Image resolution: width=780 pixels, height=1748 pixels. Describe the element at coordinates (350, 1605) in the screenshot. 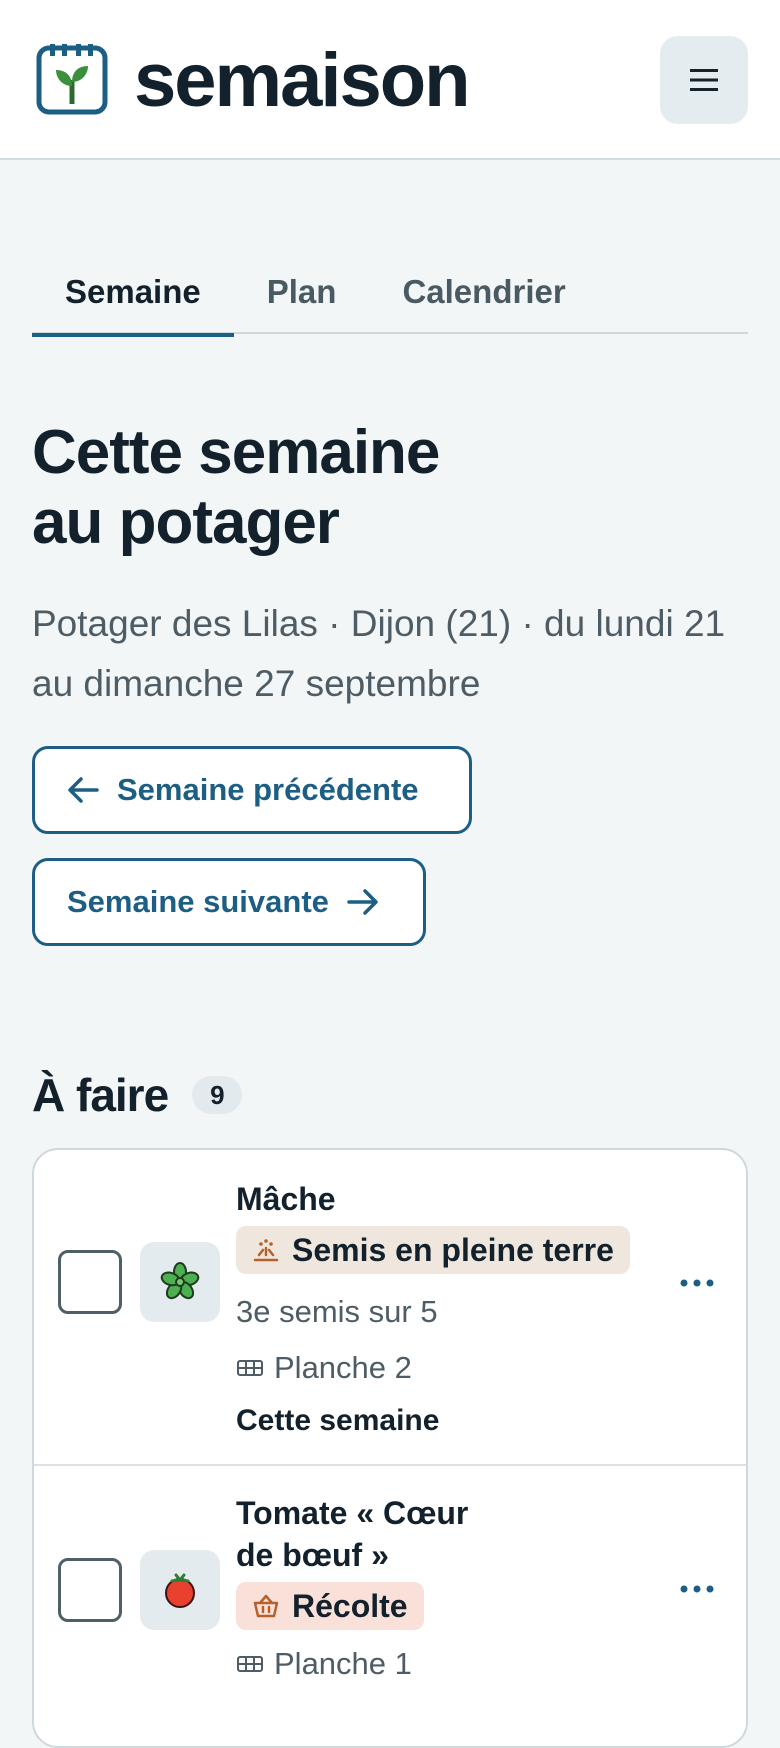

I see `task-type-label: Récolte` at that location.